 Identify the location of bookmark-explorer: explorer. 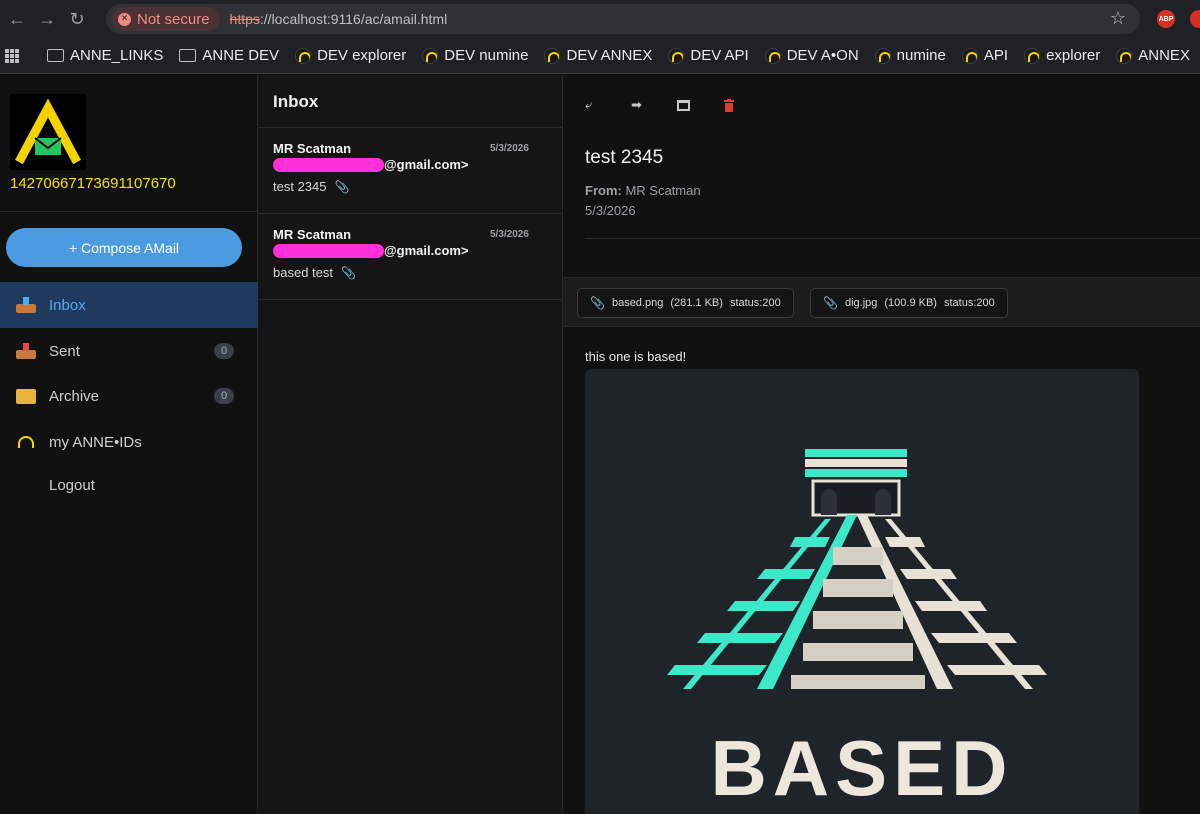
(1062, 55).